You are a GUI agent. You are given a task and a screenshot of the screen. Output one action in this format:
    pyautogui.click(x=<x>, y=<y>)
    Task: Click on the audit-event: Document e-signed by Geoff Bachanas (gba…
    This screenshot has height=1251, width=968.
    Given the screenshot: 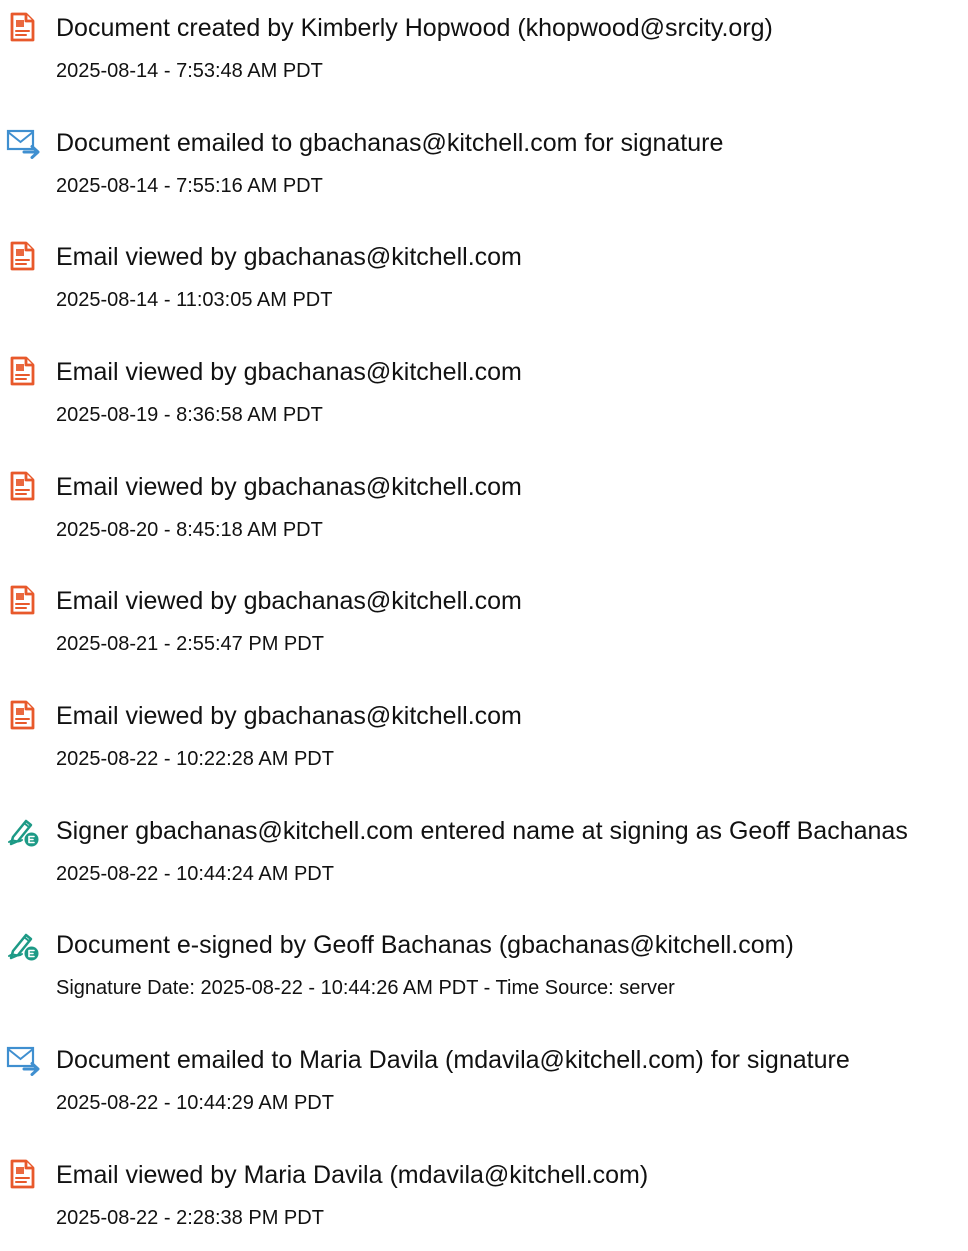 What is the action you would take?
    pyautogui.click(x=484, y=971)
    